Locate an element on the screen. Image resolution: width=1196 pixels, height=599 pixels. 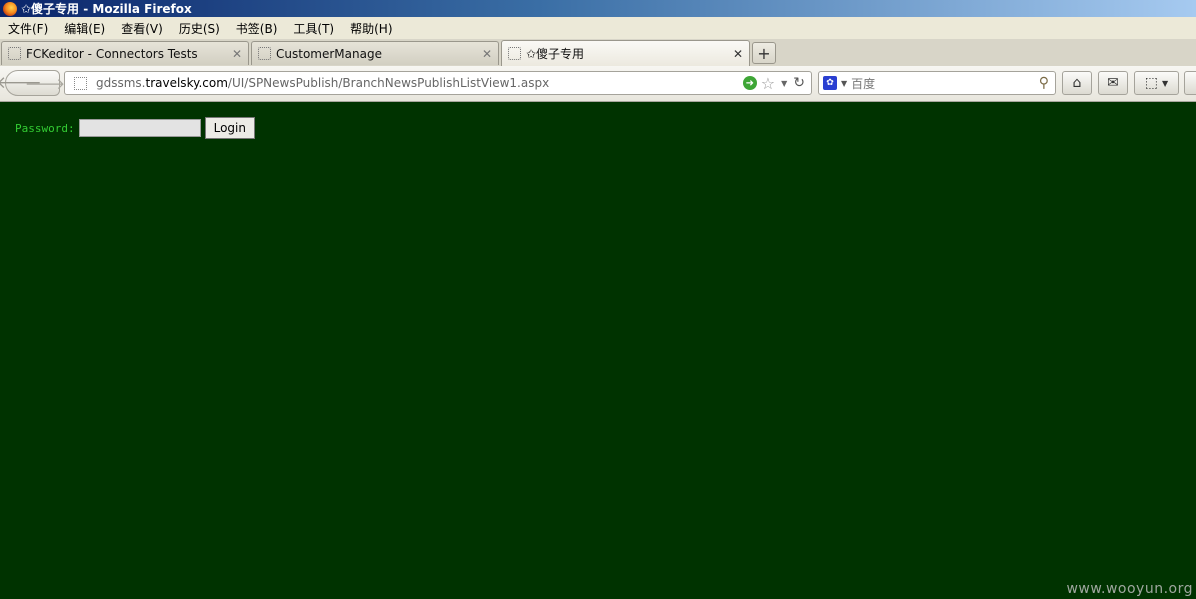
go-arrow-icon: ➜ is located at coordinates (749, 83).